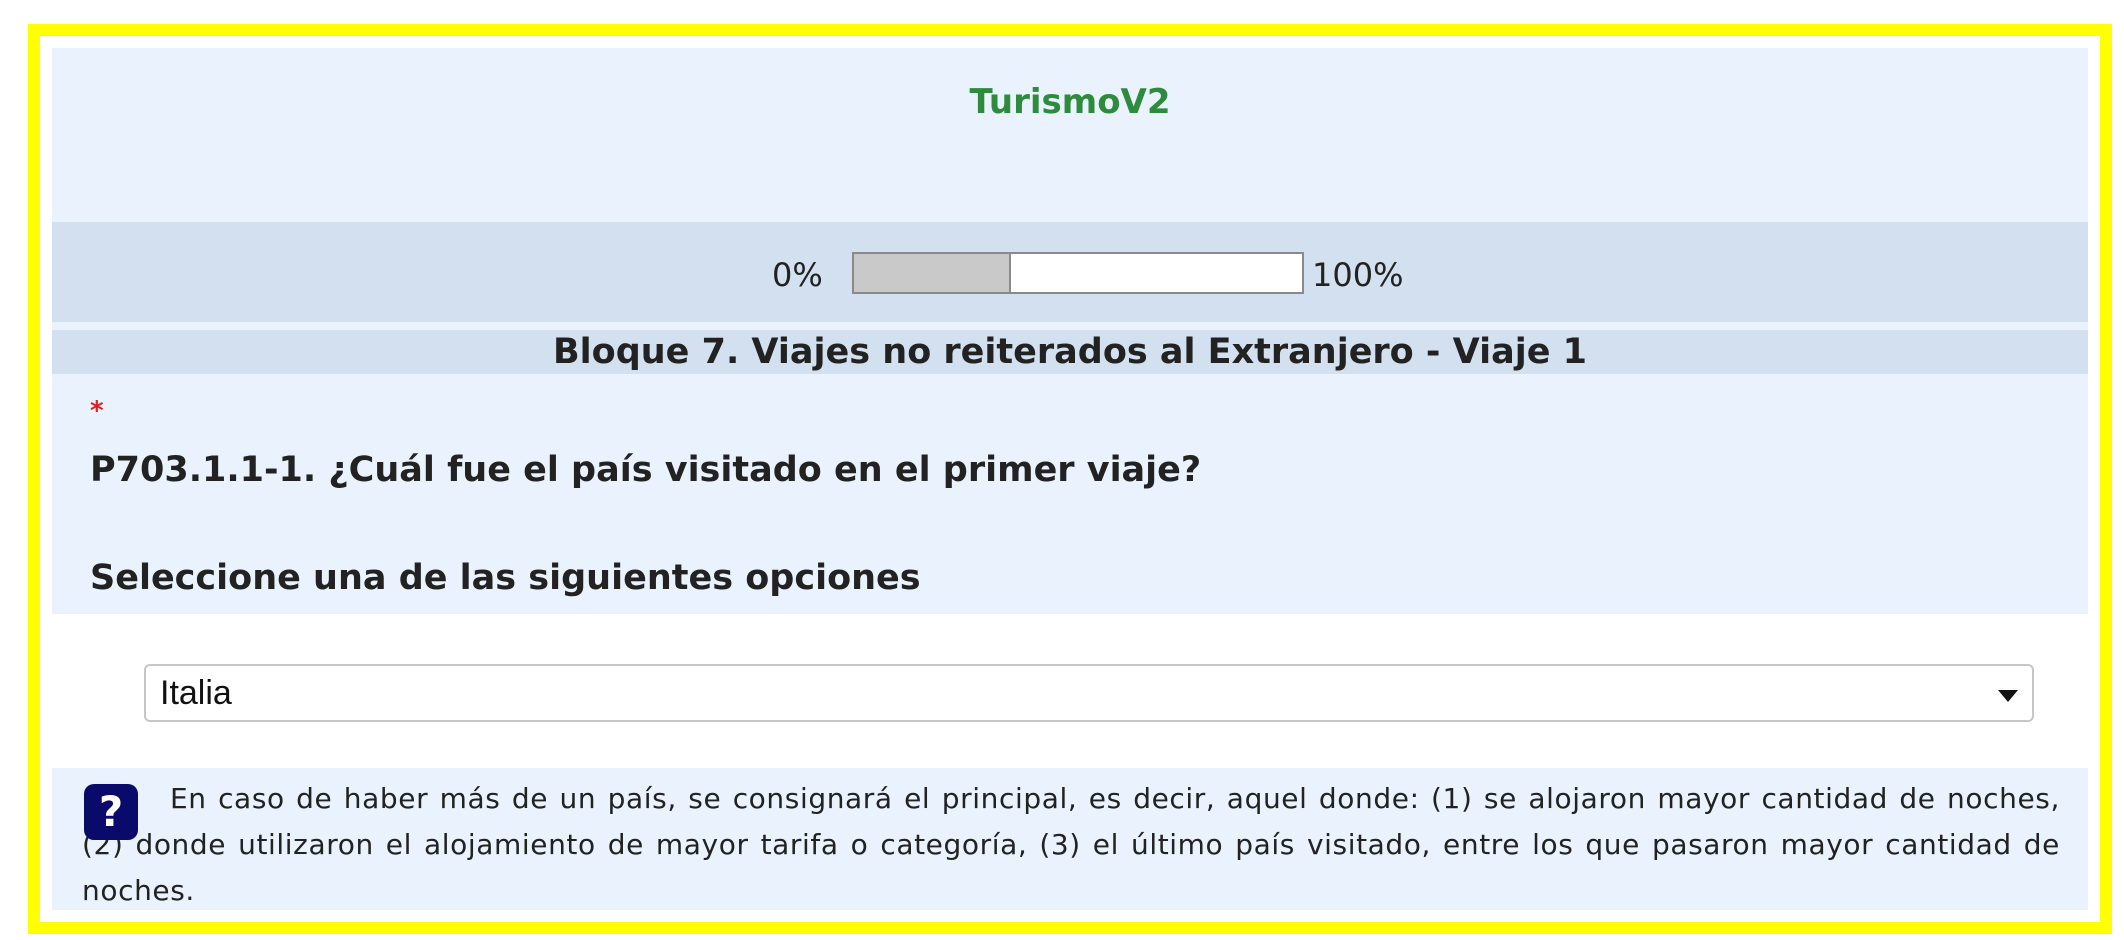  What do you see at coordinates (797, 275) in the screenshot?
I see `progress-min-label: 0%` at bounding box center [797, 275].